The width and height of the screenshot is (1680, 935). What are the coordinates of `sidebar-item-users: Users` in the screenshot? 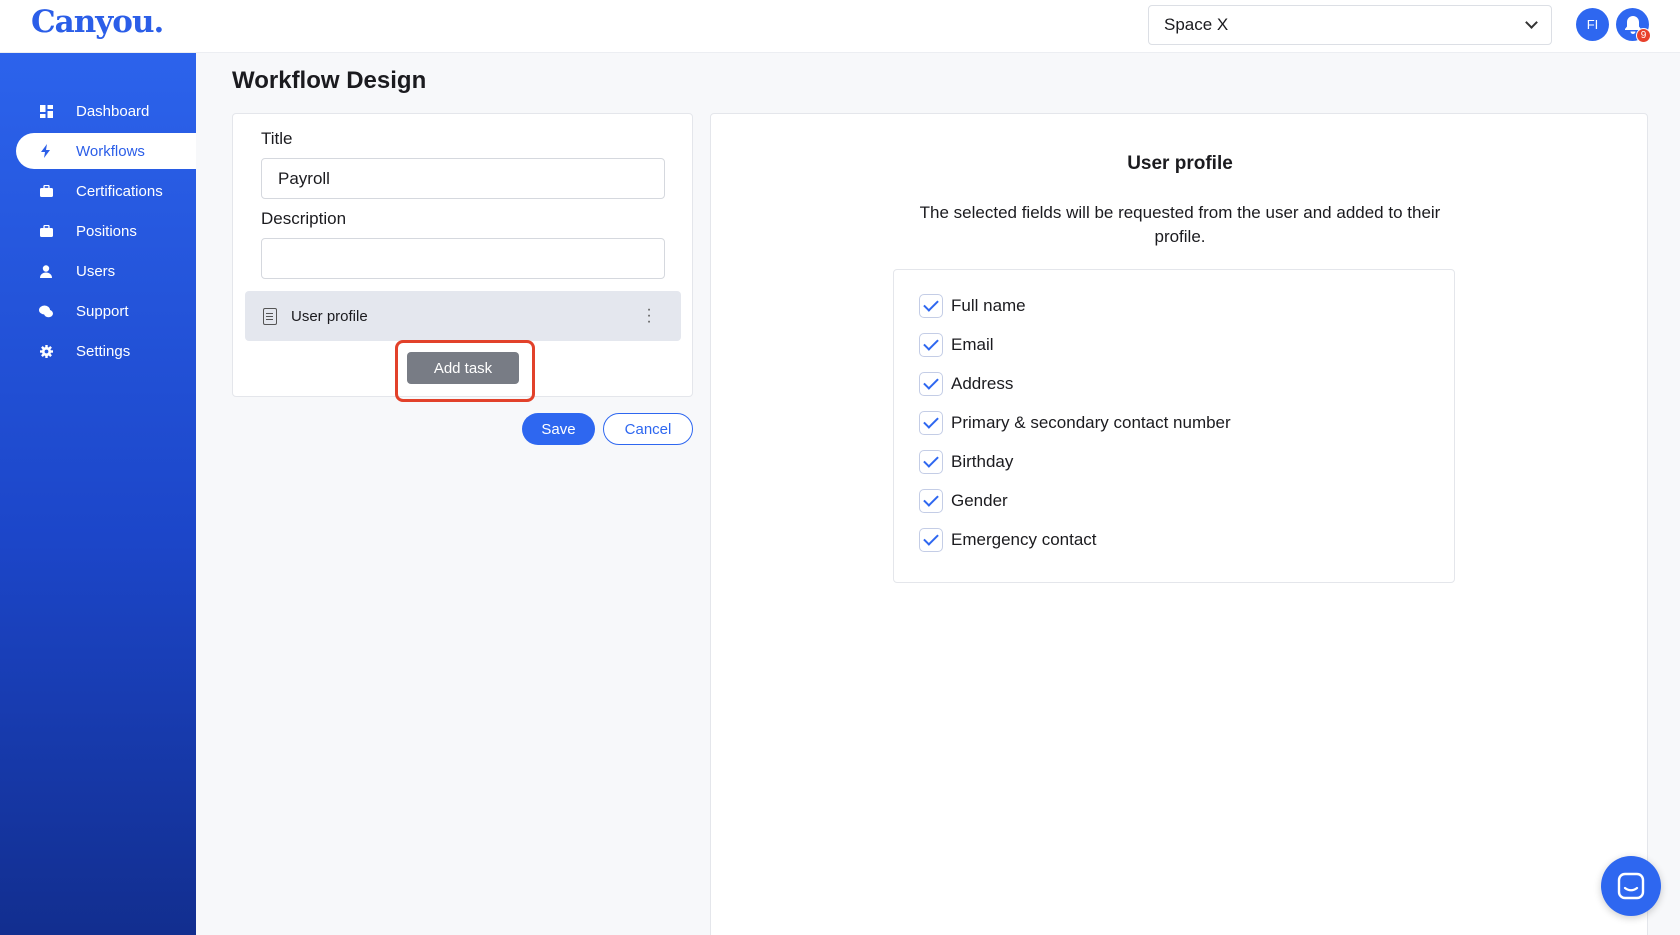 It's located at (106, 271).